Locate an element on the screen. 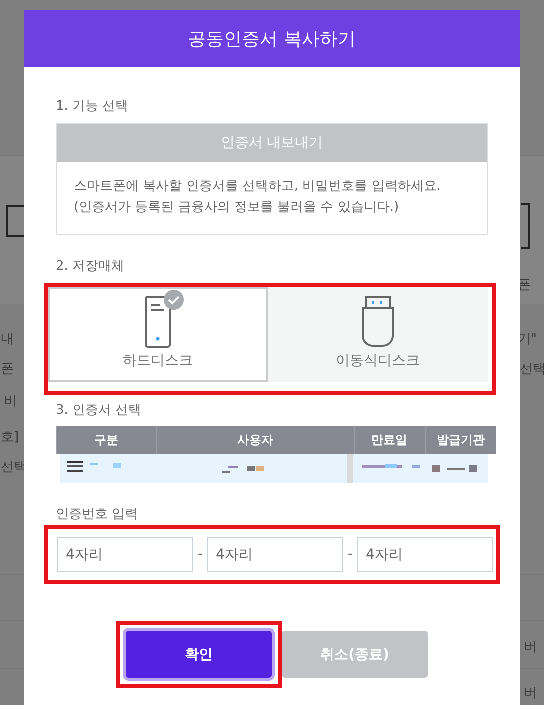 Image resolution: width=544 pixels, height=725 pixels. background-text: 비 is located at coordinates (10, 401).